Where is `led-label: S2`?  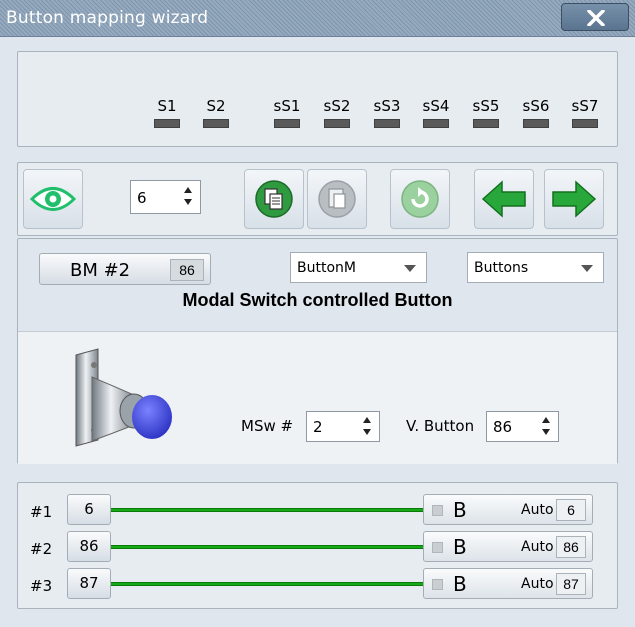
led-label: S2 is located at coordinates (216, 106).